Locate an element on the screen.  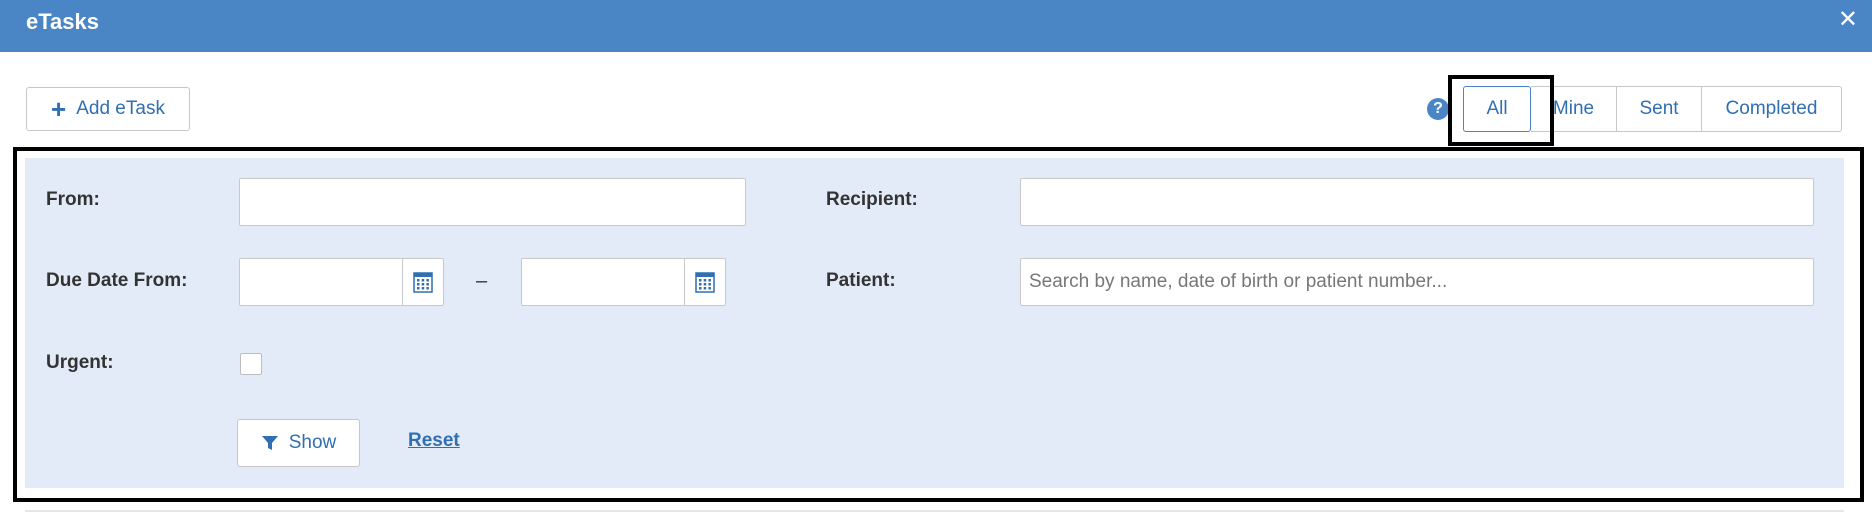
tab-completed-label: Completed is located at coordinates (1771, 108).